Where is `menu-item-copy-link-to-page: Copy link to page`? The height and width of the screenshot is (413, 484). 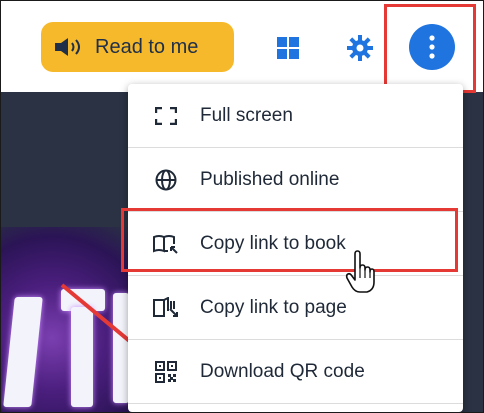
menu-item-copy-link-to-page: Copy link to page is located at coordinates (295, 308).